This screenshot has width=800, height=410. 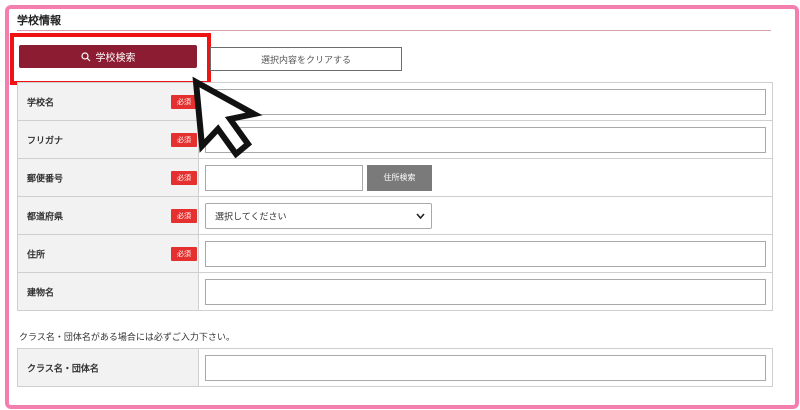 What do you see at coordinates (318, 215) in the screenshot?
I see `prefecture-select: 選択してください` at bounding box center [318, 215].